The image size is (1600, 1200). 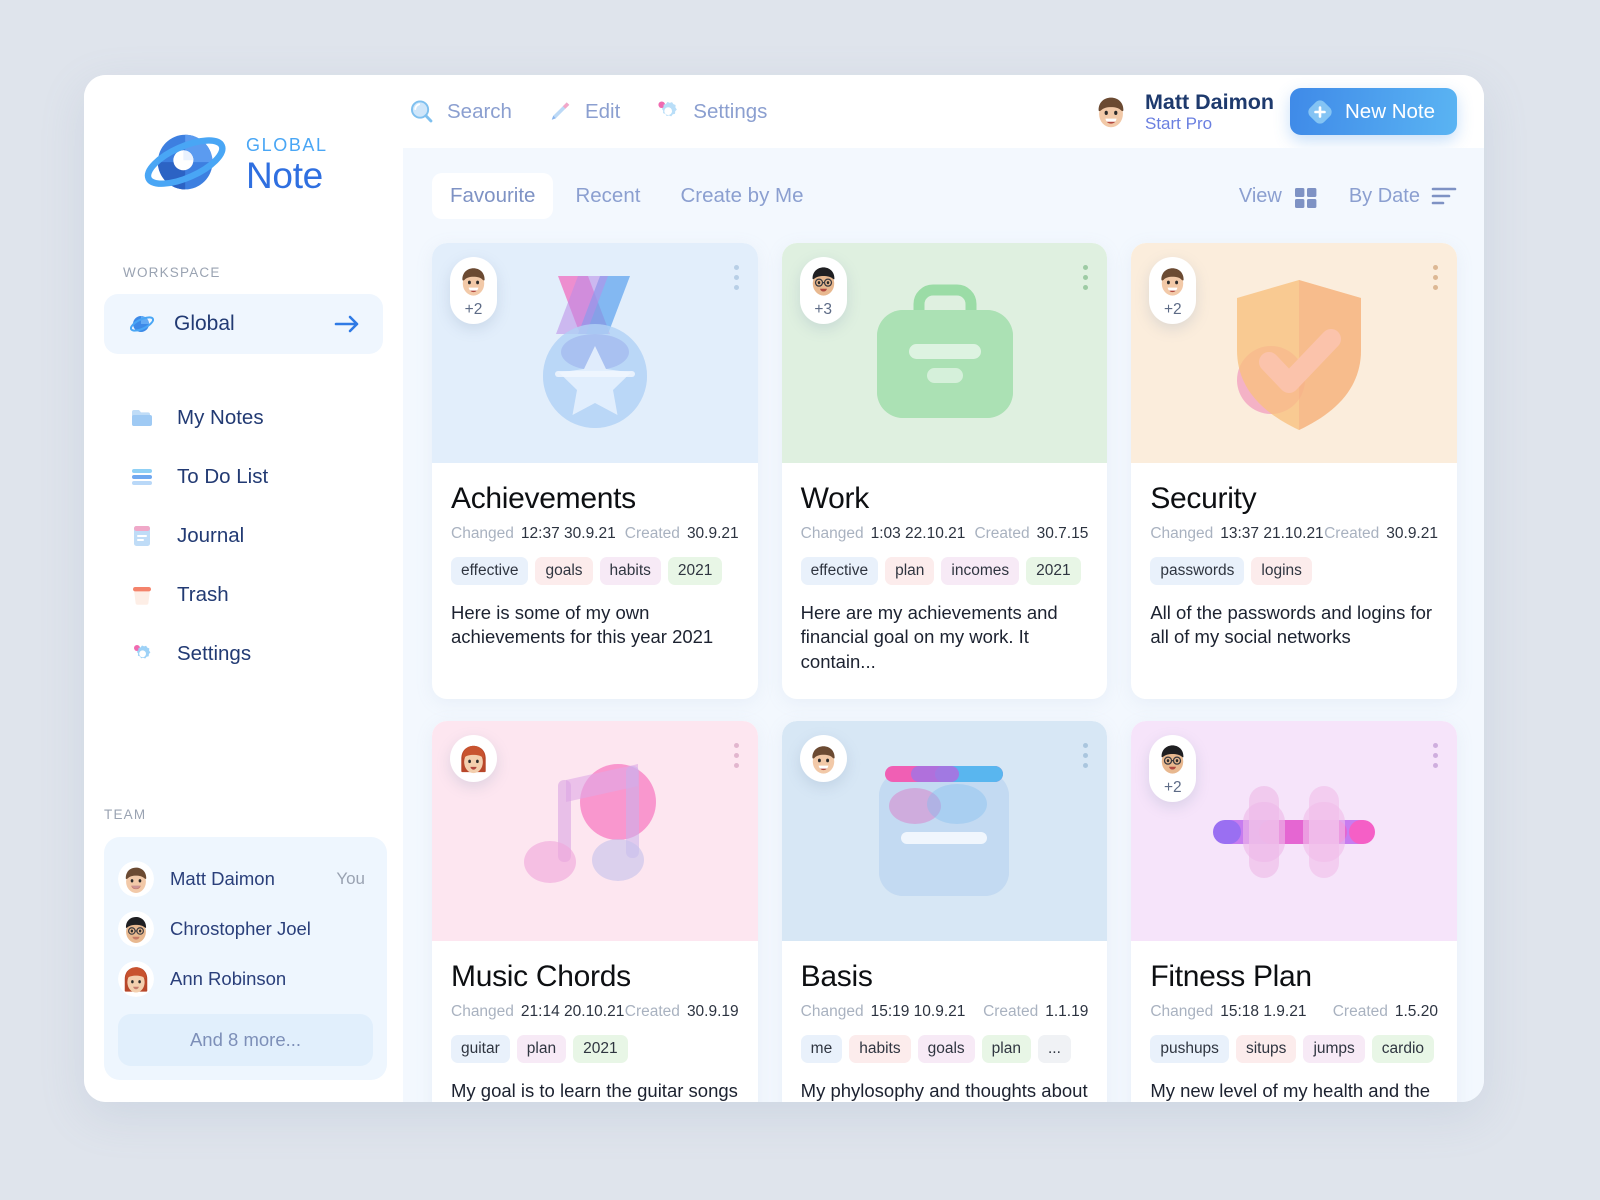 I want to click on user-profile: Matt Daimon Start Pro, so click(x=1182, y=111).